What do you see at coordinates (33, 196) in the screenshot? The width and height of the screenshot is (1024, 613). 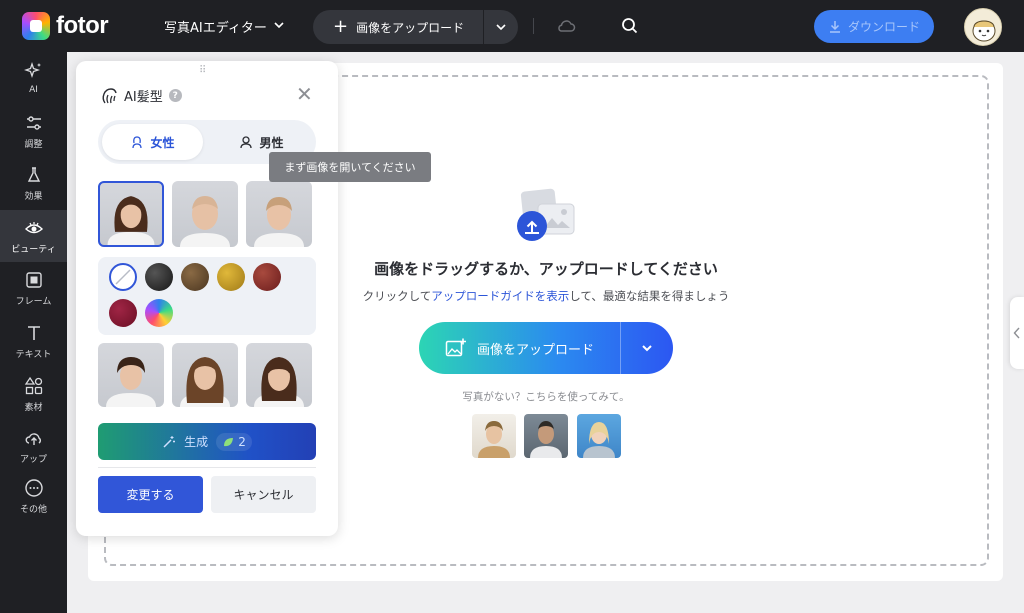 I see `sidebar-label-effects: 効果` at bounding box center [33, 196].